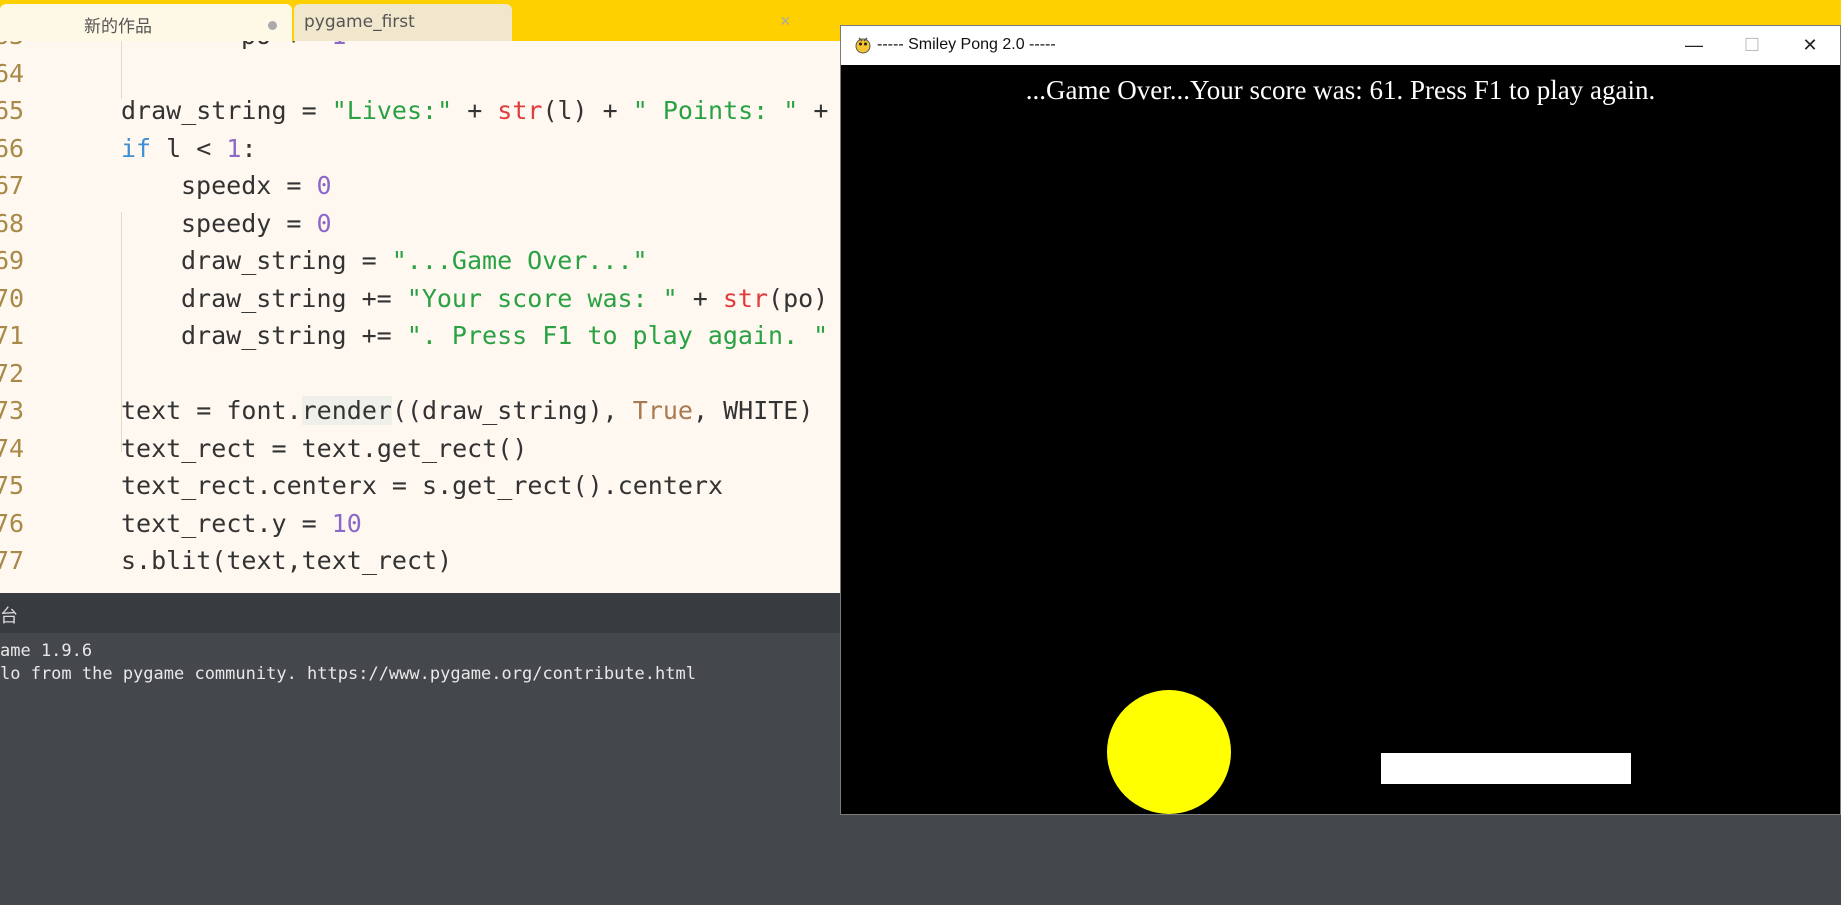  I want to click on code-text: text_rect.y = 10, so click(241, 523).